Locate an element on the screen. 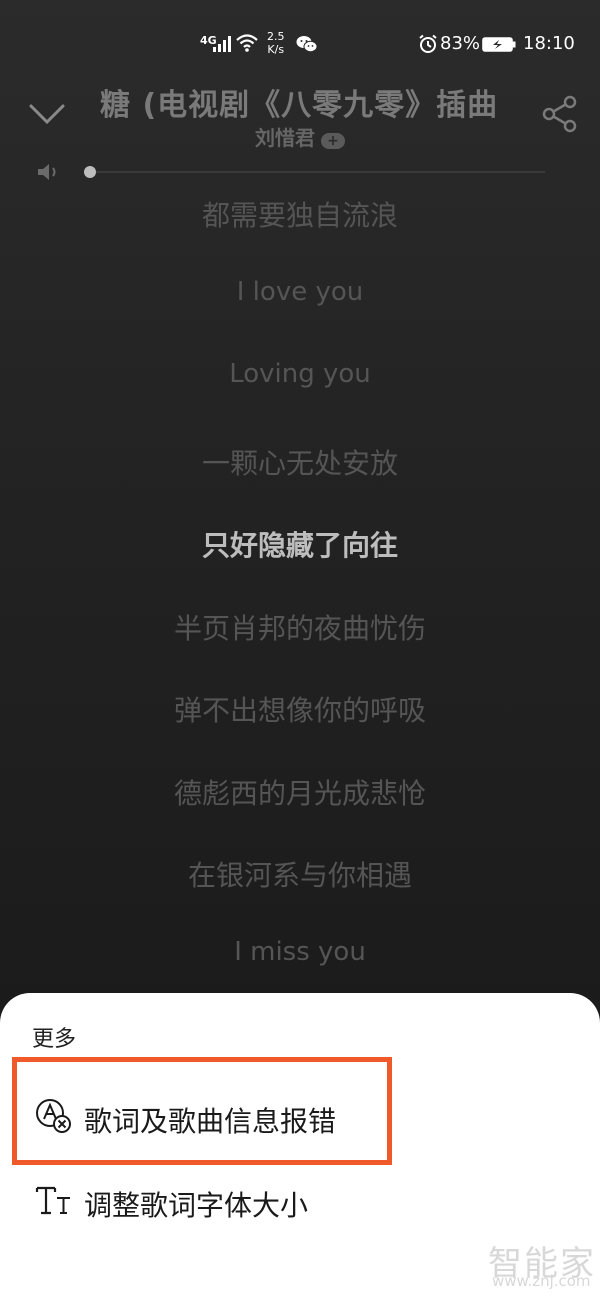 Image resolution: width=600 pixels, height=1300 pixels. wechat-icon is located at coordinates (307, 44).